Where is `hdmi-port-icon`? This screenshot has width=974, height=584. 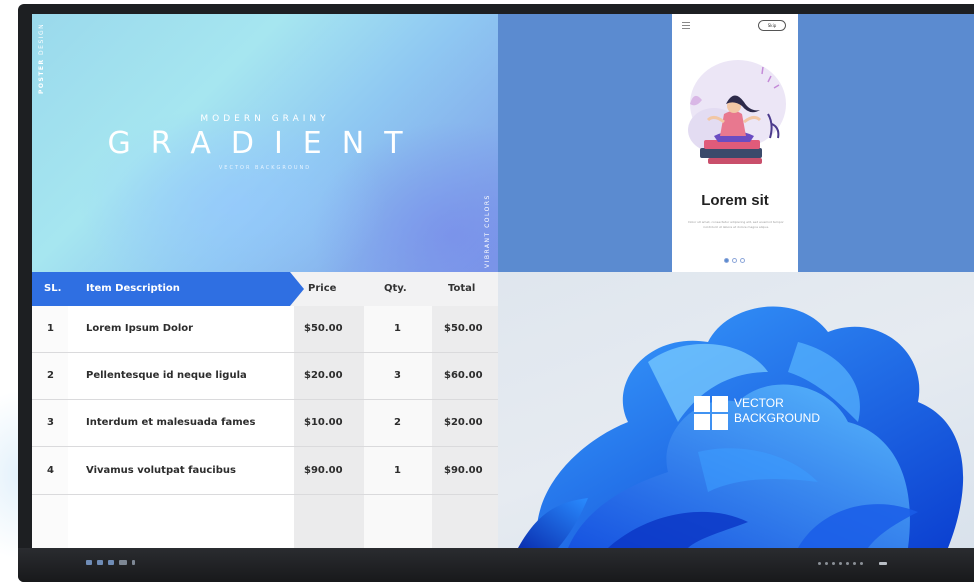
hdmi-port-icon is located at coordinates (123, 562).